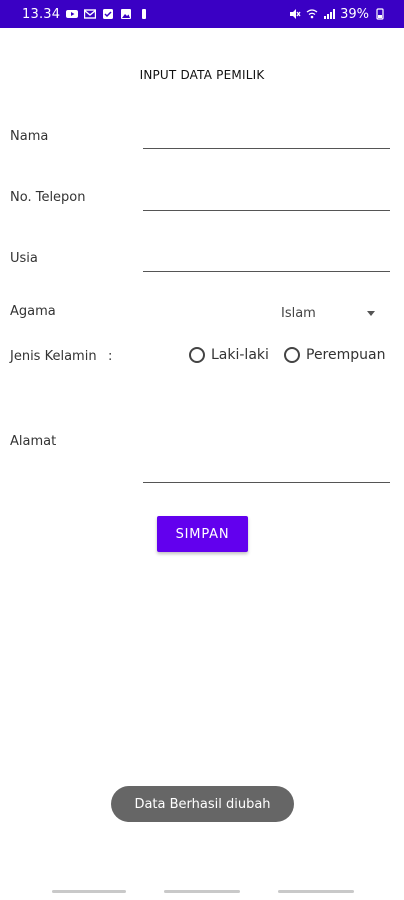 The width and height of the screenshot is (404, 900). I want to click on vertical-bar-icon, so click(144, 14).